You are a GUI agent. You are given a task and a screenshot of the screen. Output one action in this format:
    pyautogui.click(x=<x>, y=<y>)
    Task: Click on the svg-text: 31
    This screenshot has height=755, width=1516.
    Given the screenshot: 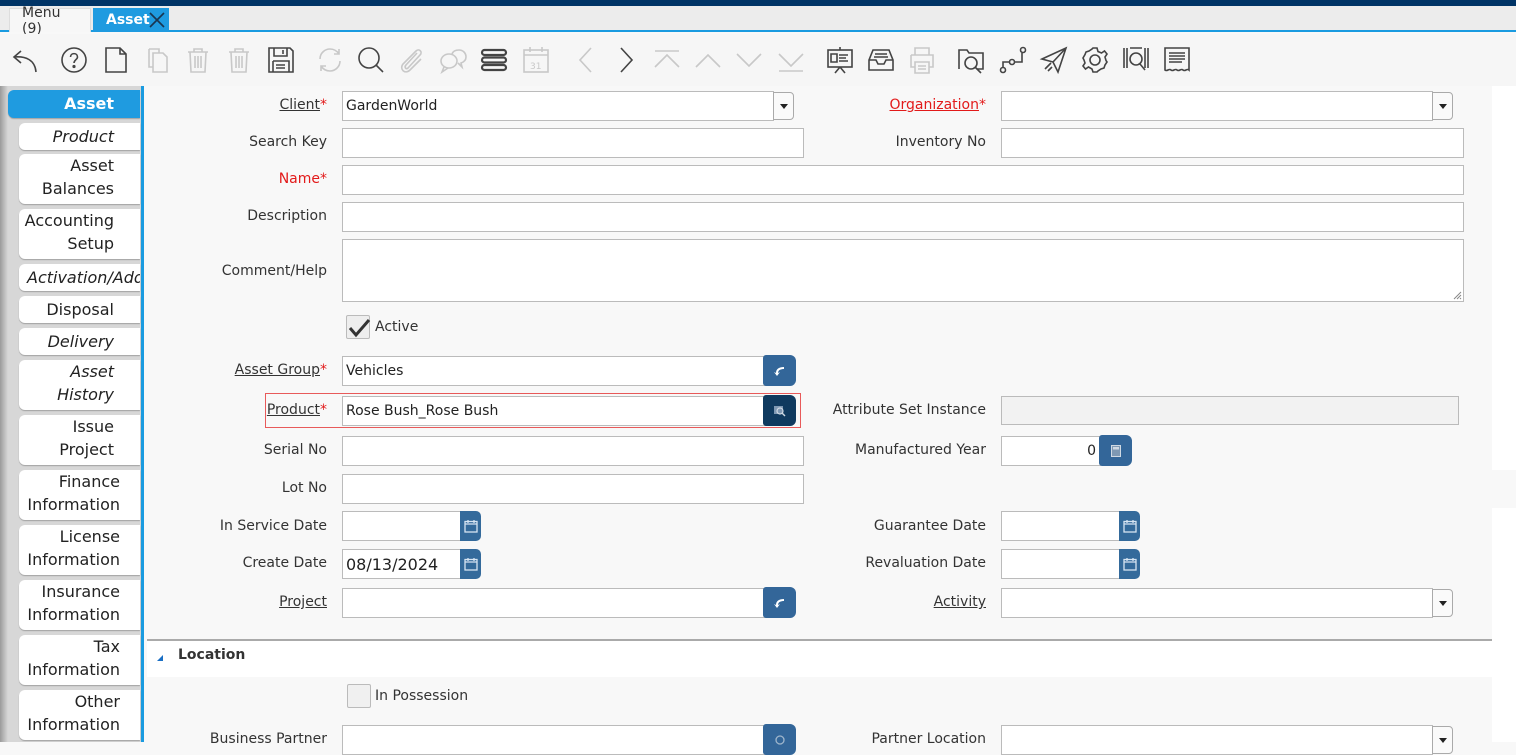 What is the action you would take?
    pyautogui.click(x=535, y=67)
    